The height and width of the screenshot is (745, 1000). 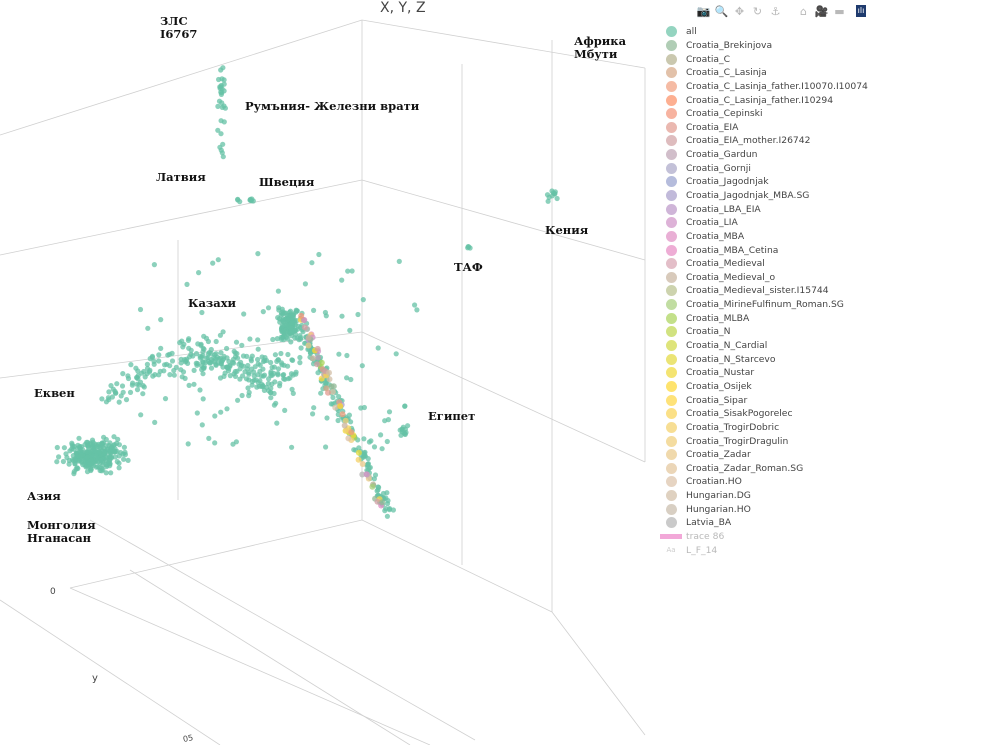 I want to click on legend-item: Croatia_LIA, so click(x=827, y=223).